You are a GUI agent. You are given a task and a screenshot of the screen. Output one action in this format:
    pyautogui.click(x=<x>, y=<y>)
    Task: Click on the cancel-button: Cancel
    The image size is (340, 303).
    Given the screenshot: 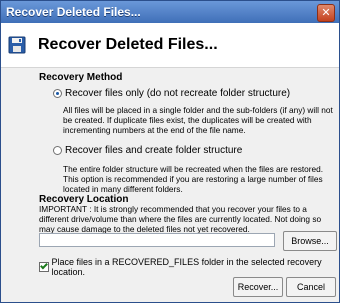 What is the action you would take?
    pyautogui.click(x=311, y=287)
    